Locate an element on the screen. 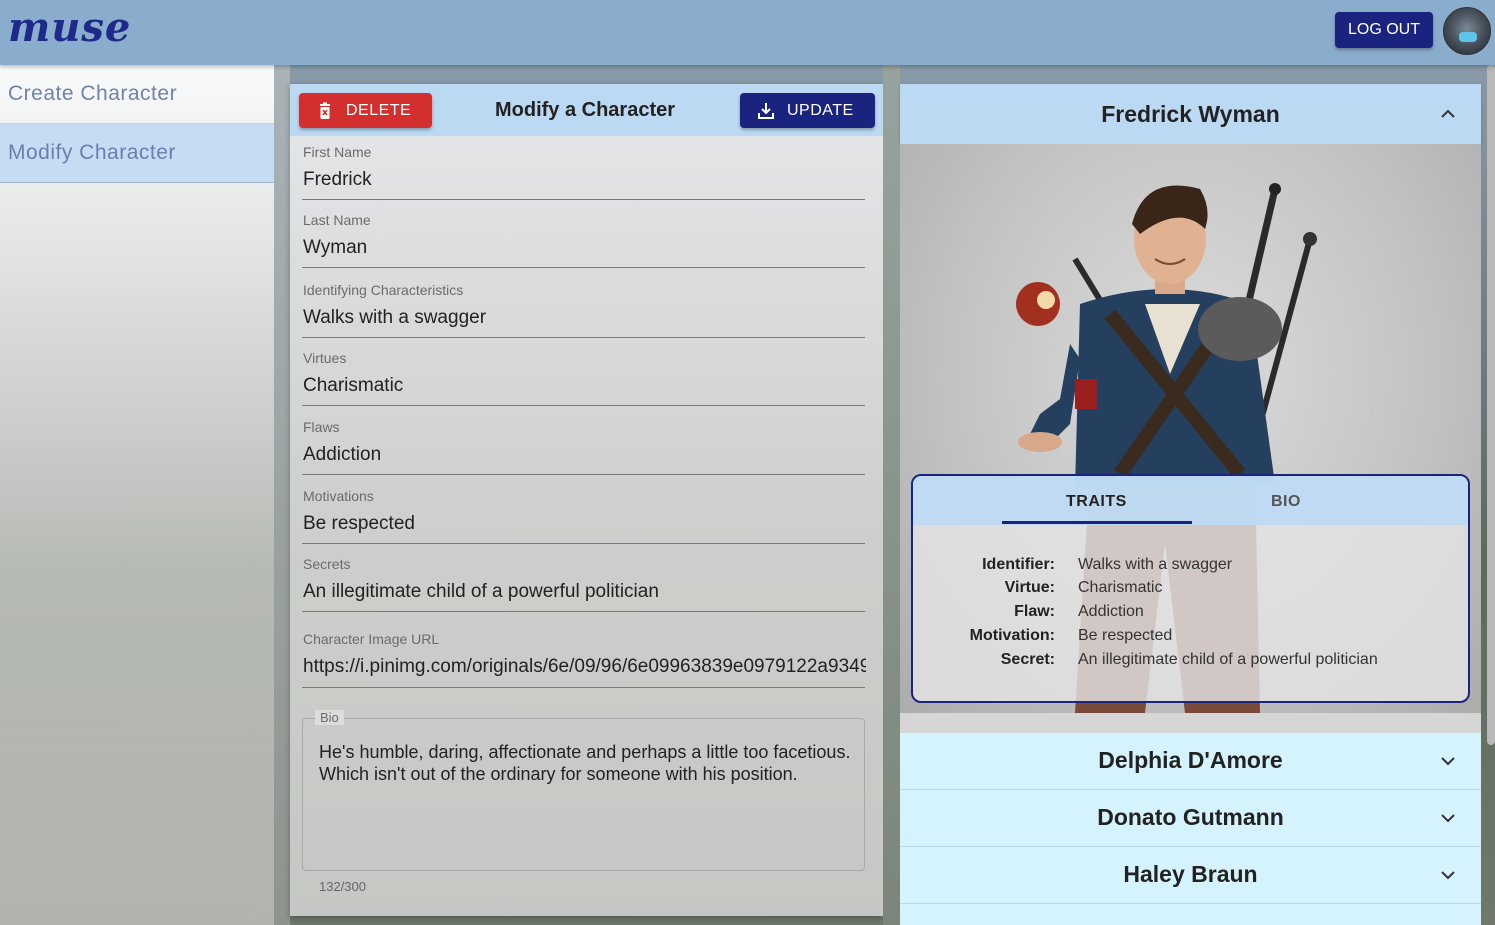  bio-label: Bio is located at coordinates (329, 717).